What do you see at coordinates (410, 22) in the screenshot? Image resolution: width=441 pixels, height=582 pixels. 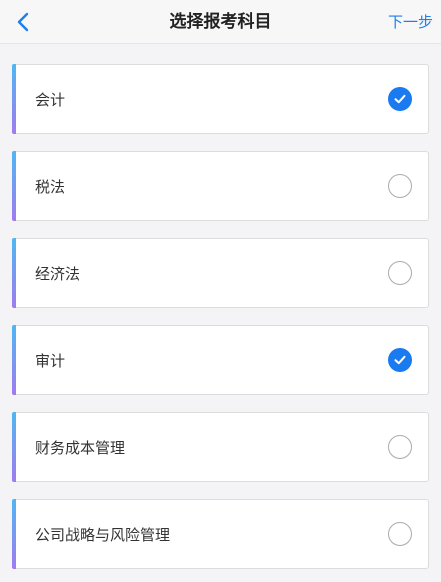 I see `next-step-button: 下一步` at bounding box center [410, 22].